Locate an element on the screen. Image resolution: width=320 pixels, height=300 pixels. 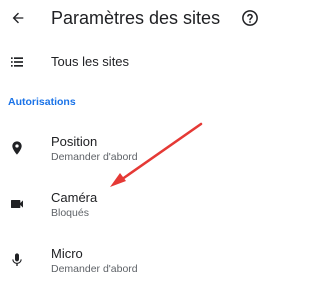
list-icon is located at coordinates (17, 62).